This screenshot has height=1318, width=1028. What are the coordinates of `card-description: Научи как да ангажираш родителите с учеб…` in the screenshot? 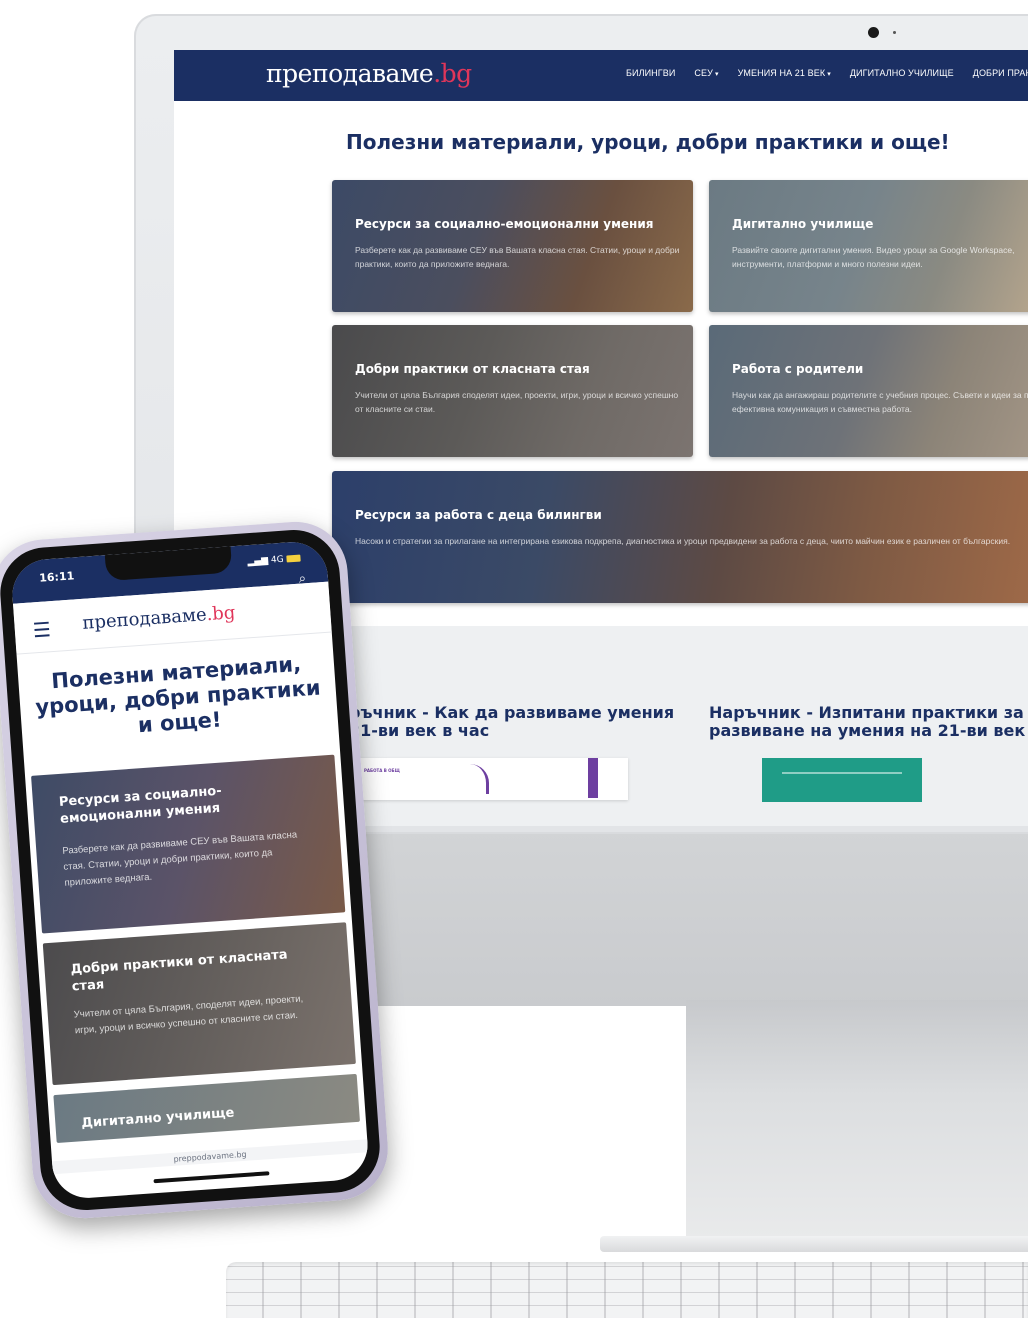 It's located at (880, 402).